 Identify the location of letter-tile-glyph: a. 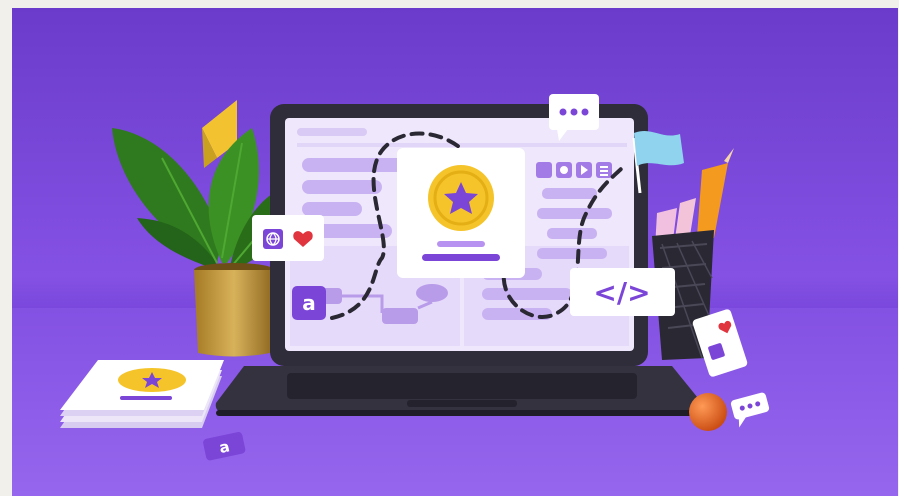
(309, 303).